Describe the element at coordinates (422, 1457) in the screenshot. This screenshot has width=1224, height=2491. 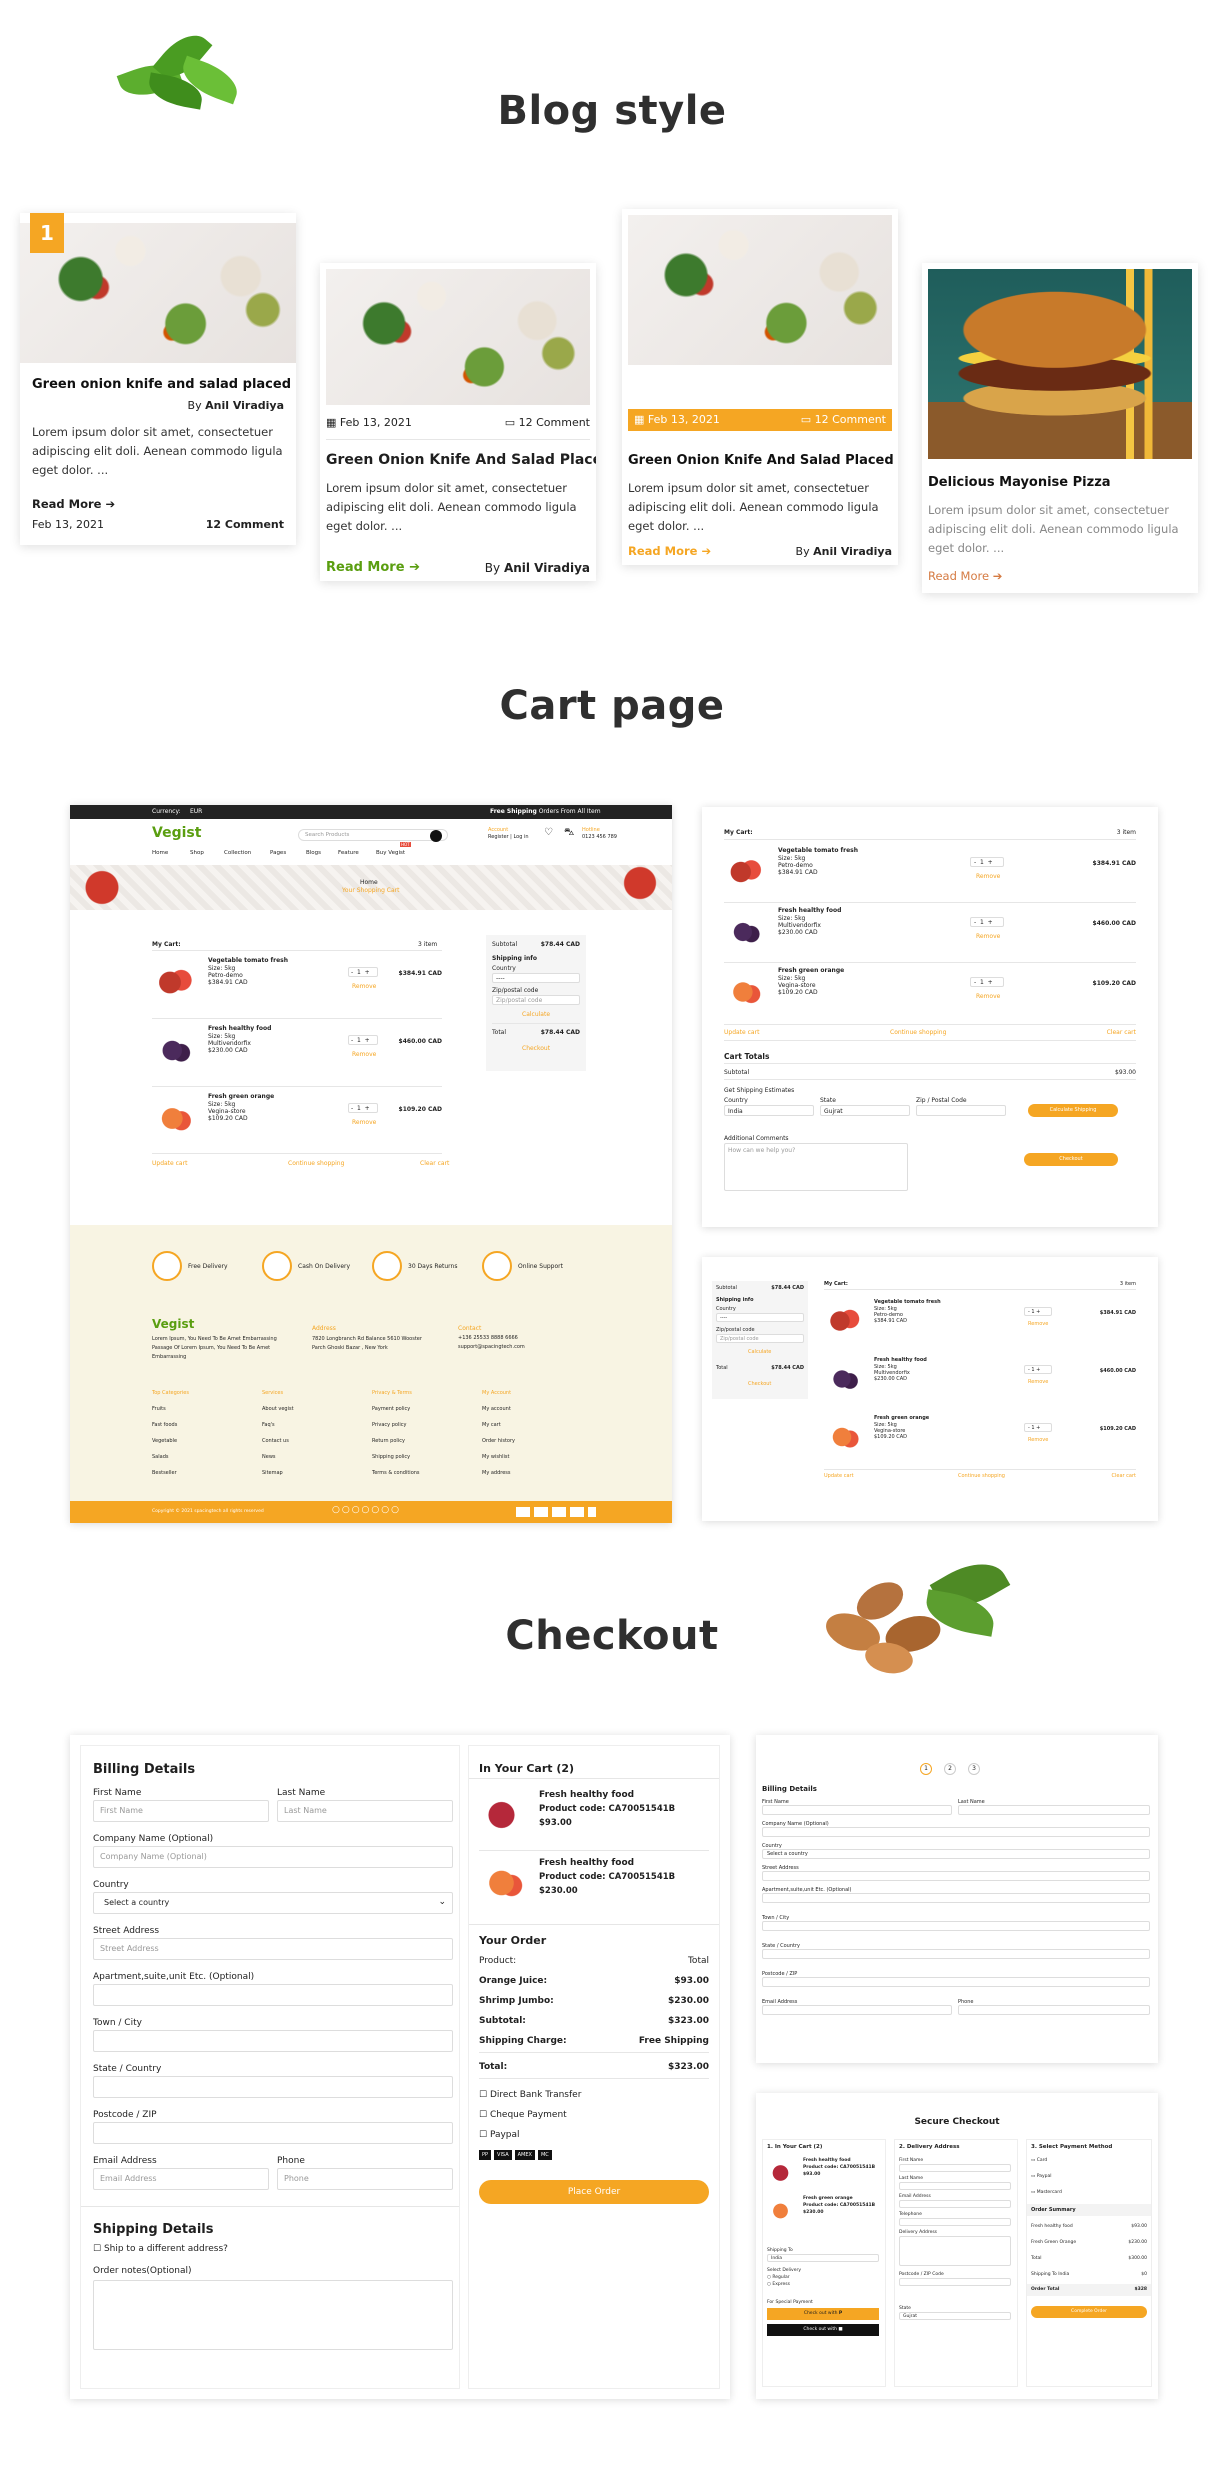
I see `footer-link: Shipping policy` at that location.